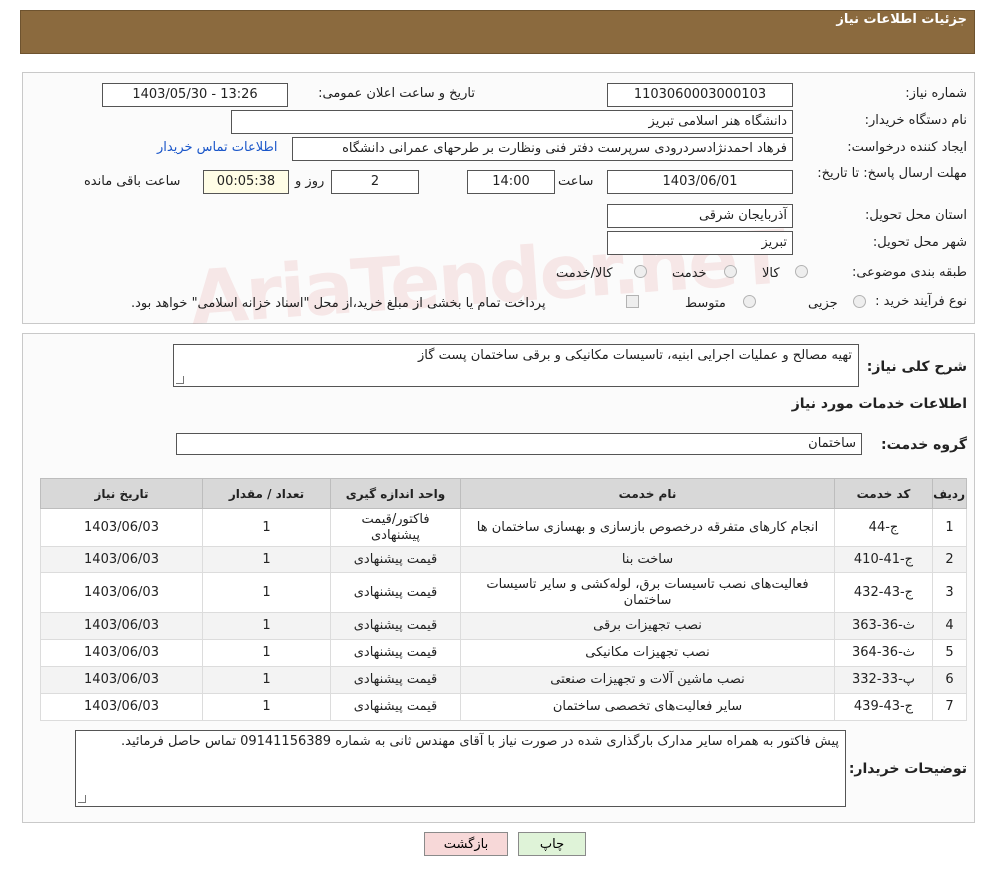  Describe the element at coordinates (801, 271) in the screenshot. I see `category-radio-goods` at that location.